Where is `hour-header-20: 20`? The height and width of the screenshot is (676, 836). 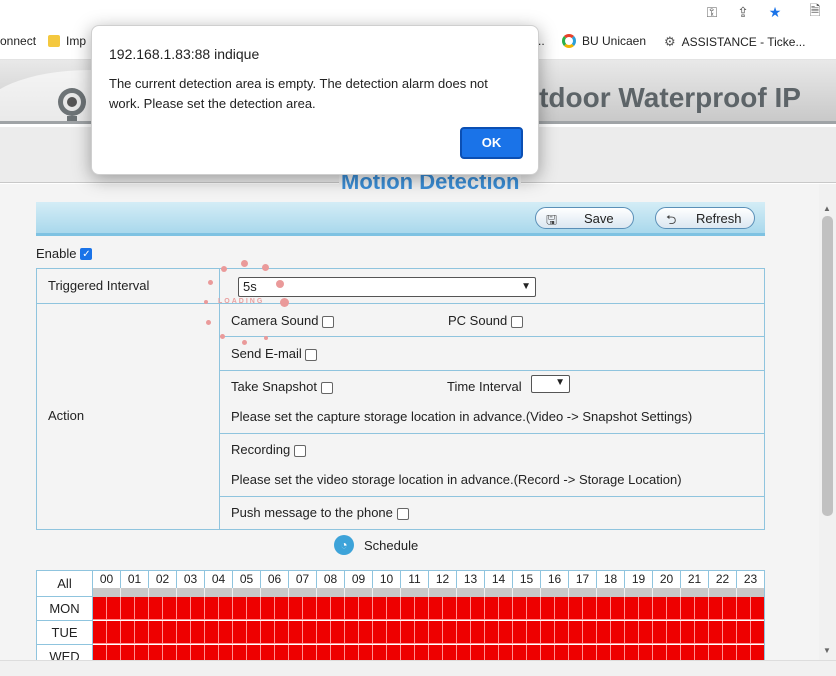 hour-header-20: 20 is located at coordinates (667, 579).